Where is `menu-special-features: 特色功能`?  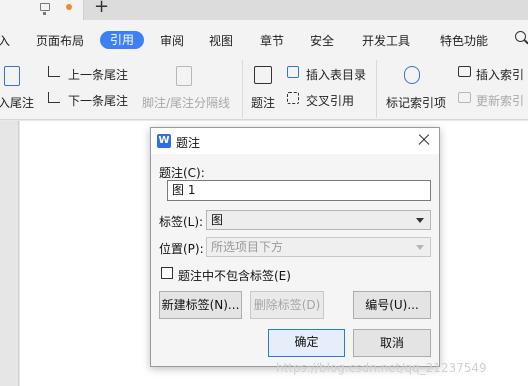 menu-special-features: 特色功能 is located at coordinates (464, 40).